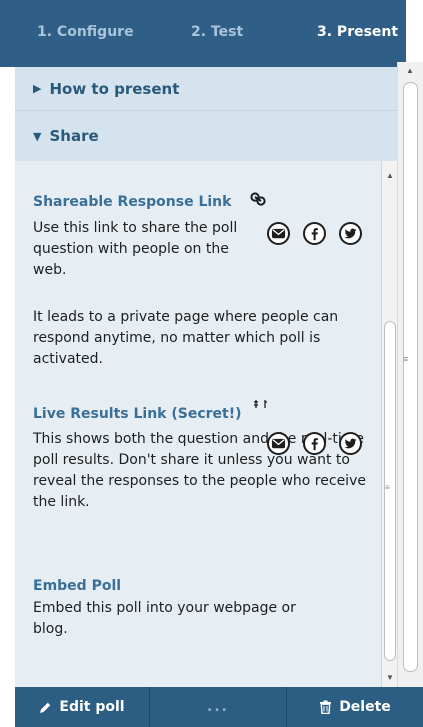 The height and width of the screenshot is (727, 423). I want to click on delete-button: Delete, so click(355, 707).